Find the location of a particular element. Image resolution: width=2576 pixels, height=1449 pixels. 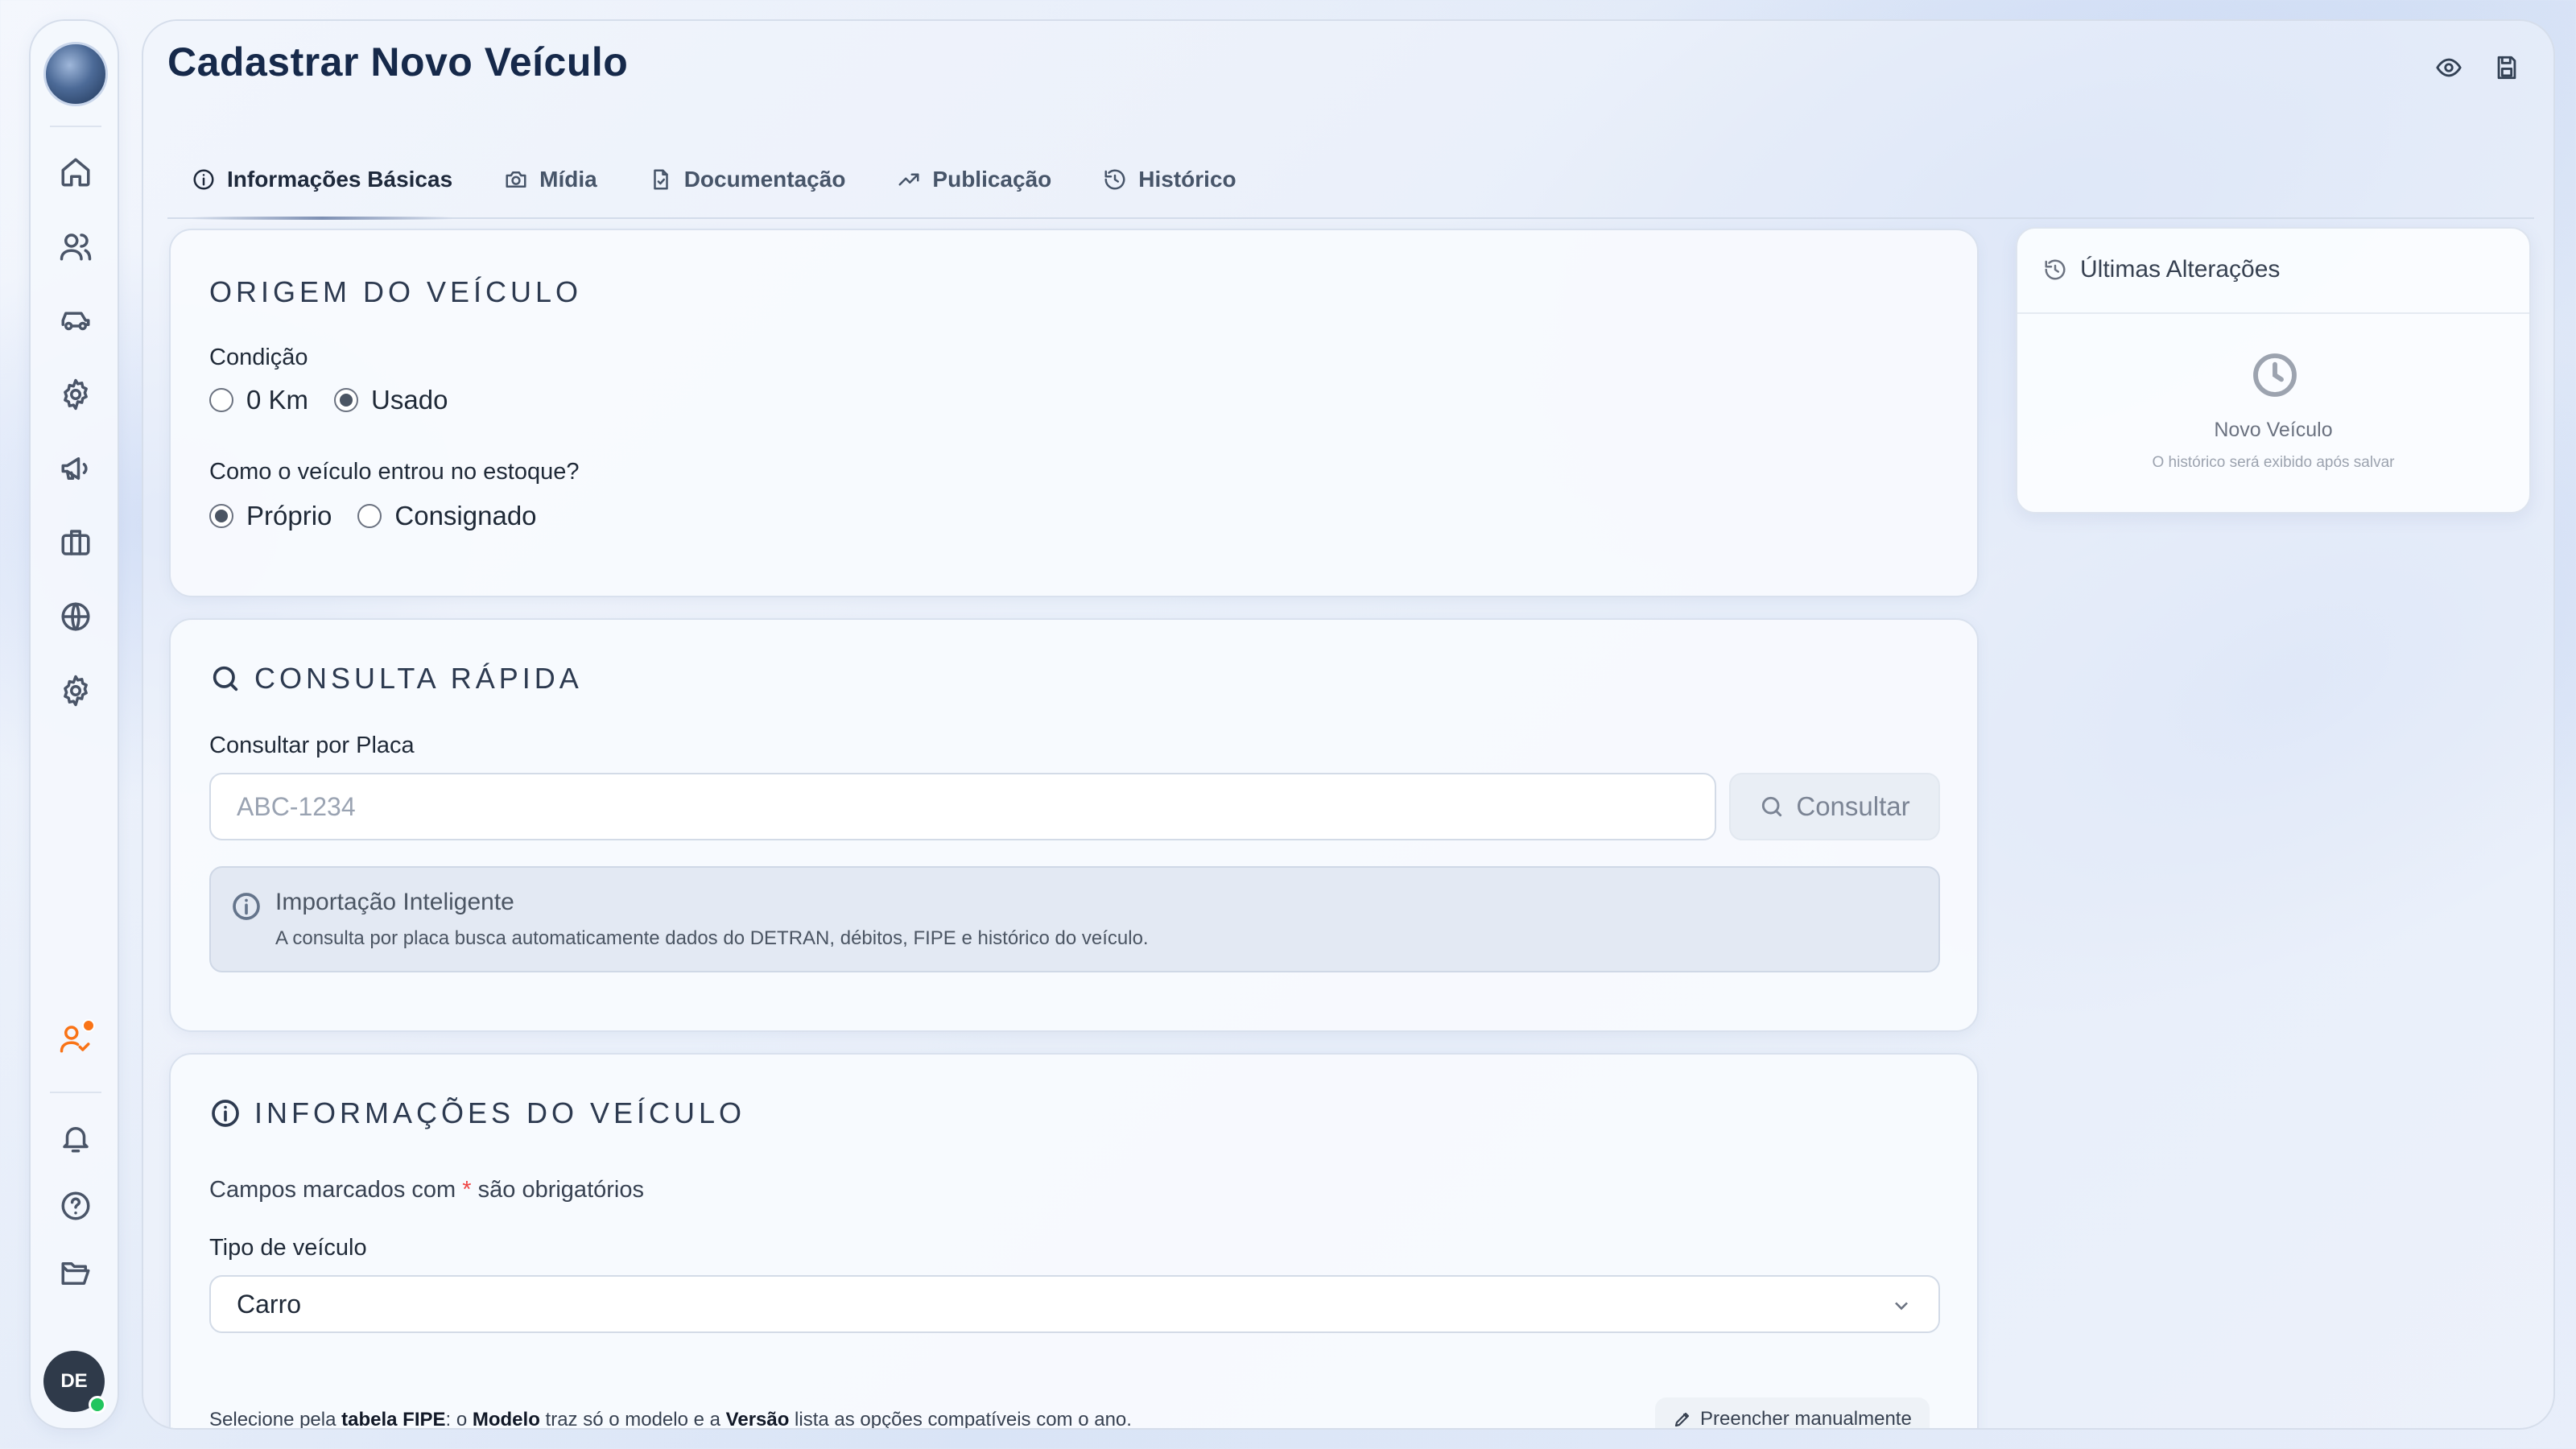

tab-label: Mídia is located at coordinates (568, 179).